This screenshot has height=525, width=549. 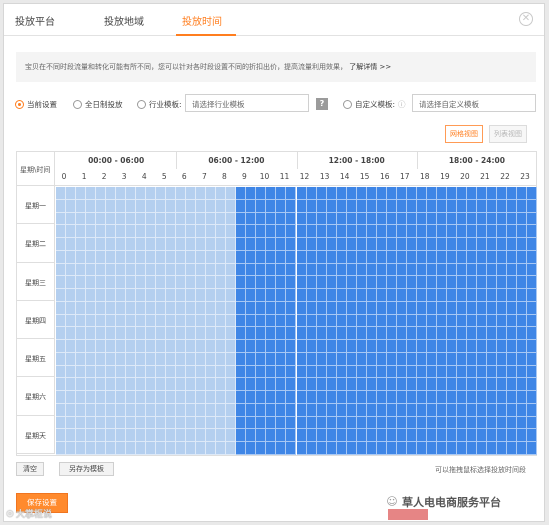 I want to click on tab-platform: 投放平台, so click(x=35, y=20).